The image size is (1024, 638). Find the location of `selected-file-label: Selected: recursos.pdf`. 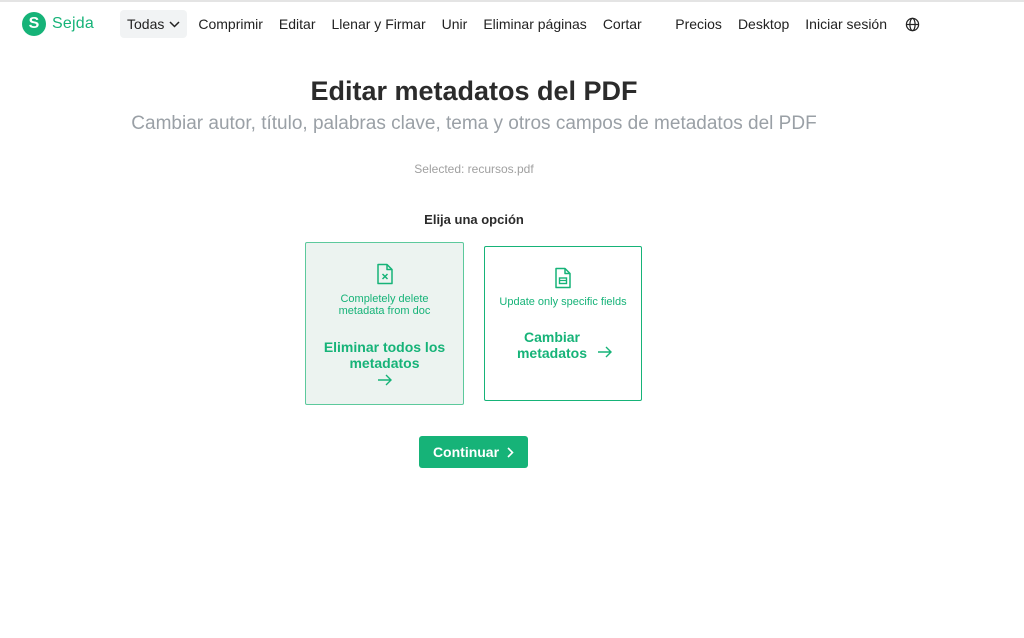

selected-file-label: Selected: recursos.pdf is located at coordinates (474, 169).